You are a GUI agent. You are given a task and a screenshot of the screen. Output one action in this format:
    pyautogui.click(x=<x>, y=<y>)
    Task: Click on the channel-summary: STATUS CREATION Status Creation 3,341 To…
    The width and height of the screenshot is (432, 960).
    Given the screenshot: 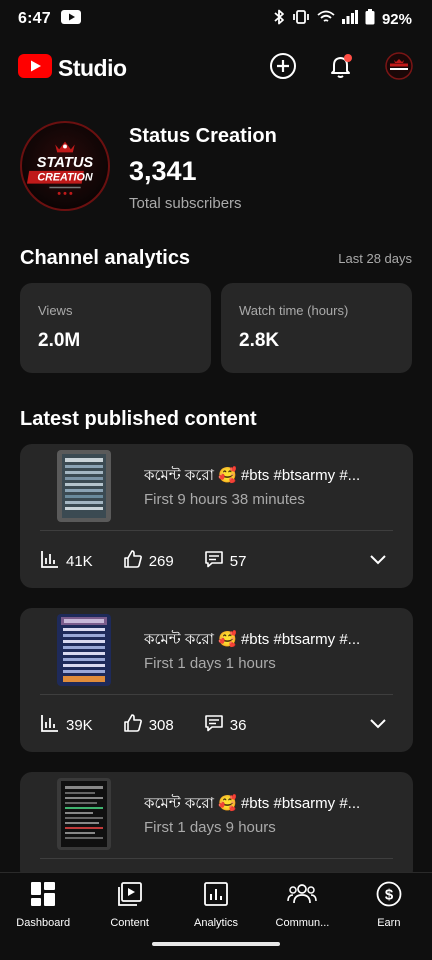 What is the action you would take?
    pyautogui.click(x=148, y=166)
    